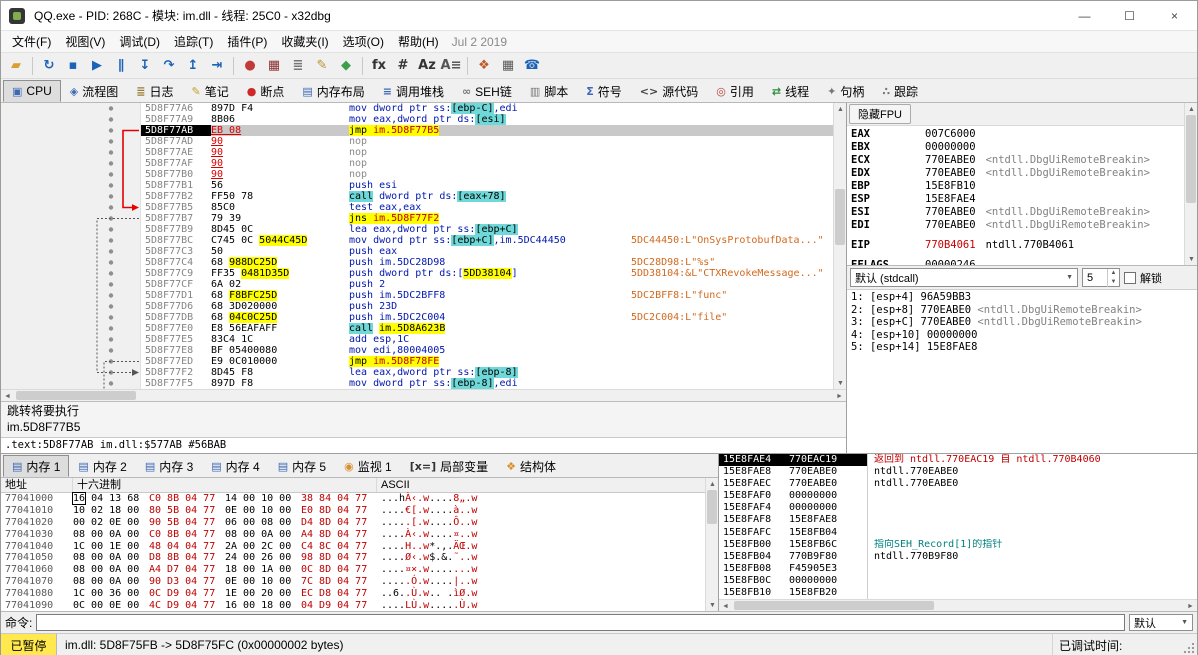 The width and height of the screenshot is (1198, 655). What do you see at coordinates (1113, 282) in the screenshot?
I see `spin-down-icon: ▼` at bounding box center [1113, 282].